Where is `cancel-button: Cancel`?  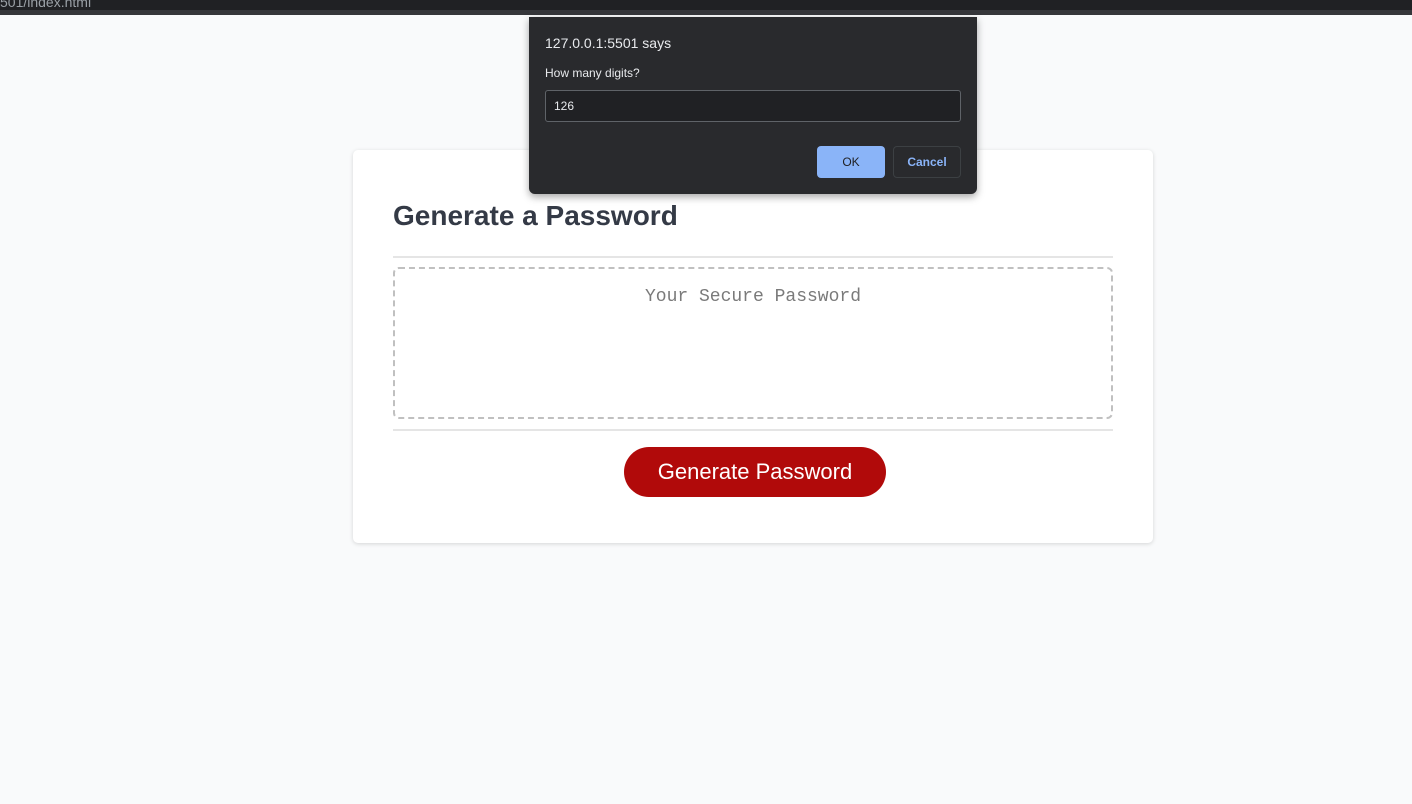 cancel-button: Cancel is located at coordinates (927, 162).